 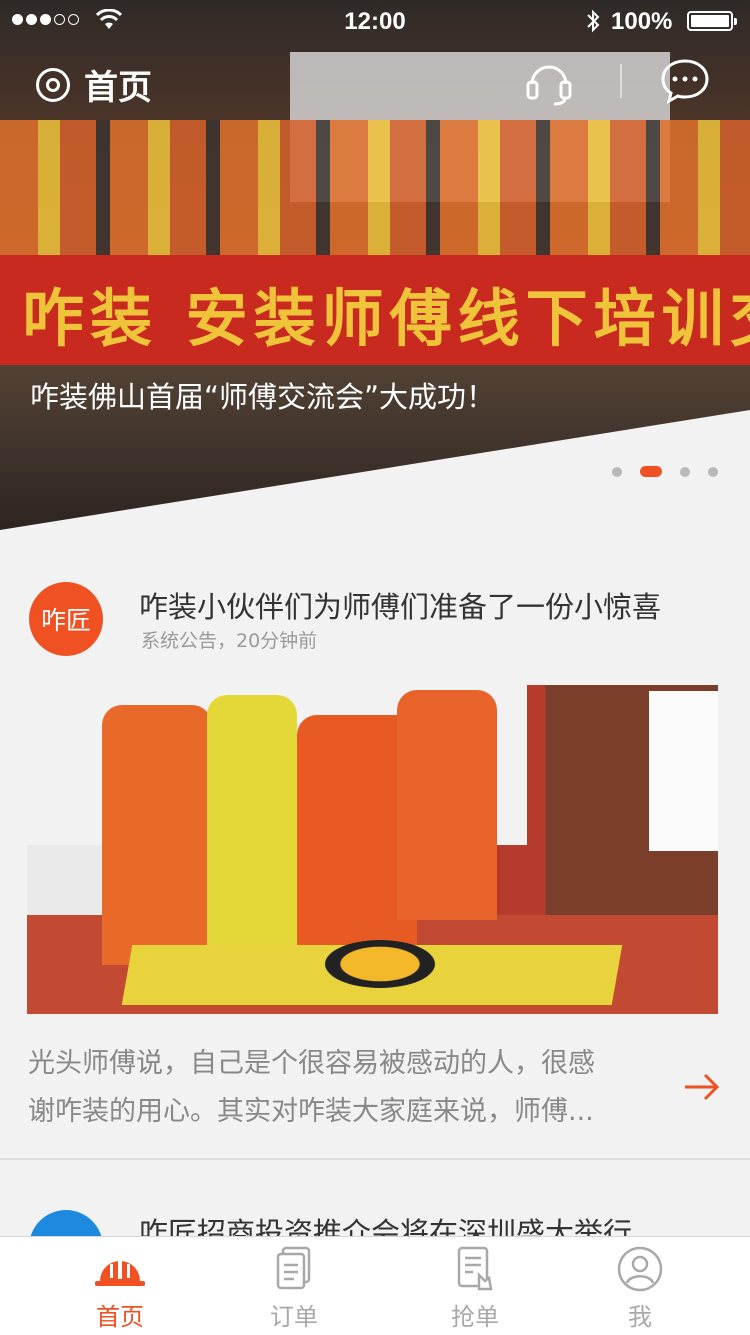 I want to click on tab-grab-order: 抢单, so click(x=475, y=1286).